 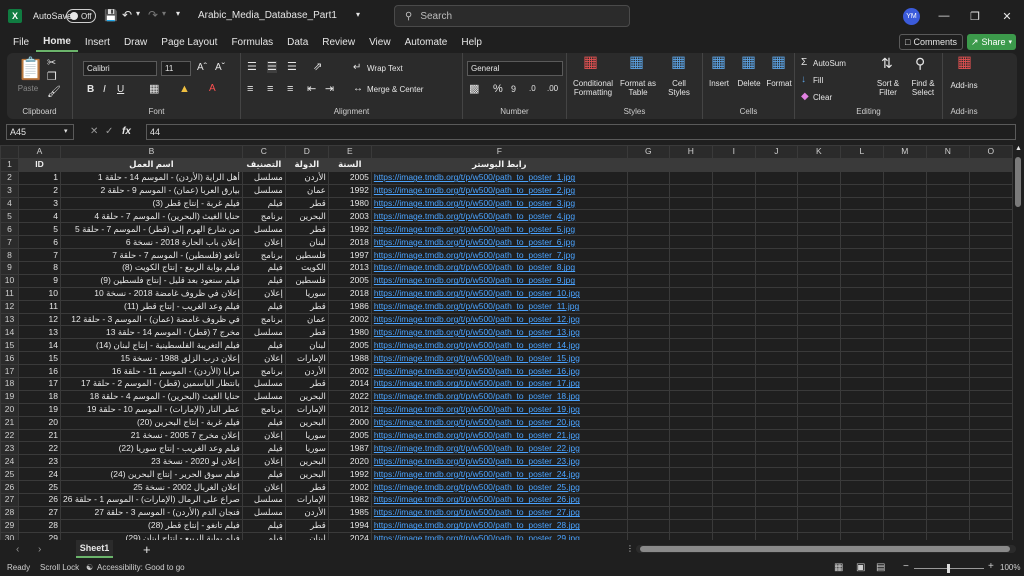 I want to click on number-format-select: General, so click(x=515, y=68).